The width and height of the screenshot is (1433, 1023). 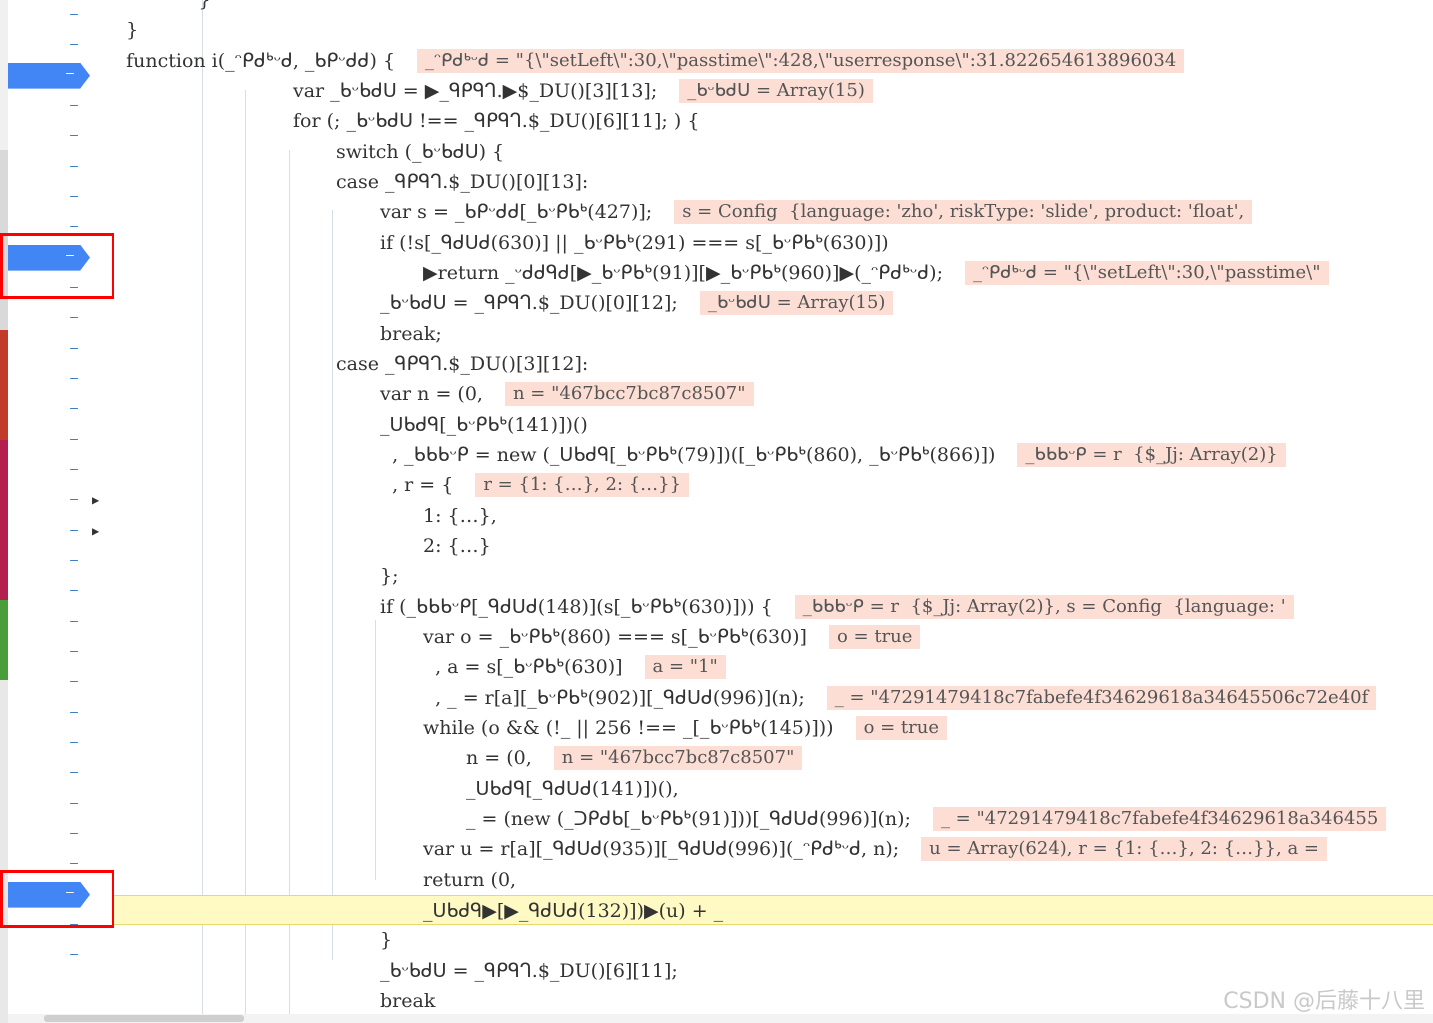 What do you see at coordinates (573, 910) in the screenshot?
I see `code-text: _ᑌᑲᑯᑫ▶[▶_ᑫᑯᑌᑯ(132)])▶(u) + _` at bounding box center [573, 910].